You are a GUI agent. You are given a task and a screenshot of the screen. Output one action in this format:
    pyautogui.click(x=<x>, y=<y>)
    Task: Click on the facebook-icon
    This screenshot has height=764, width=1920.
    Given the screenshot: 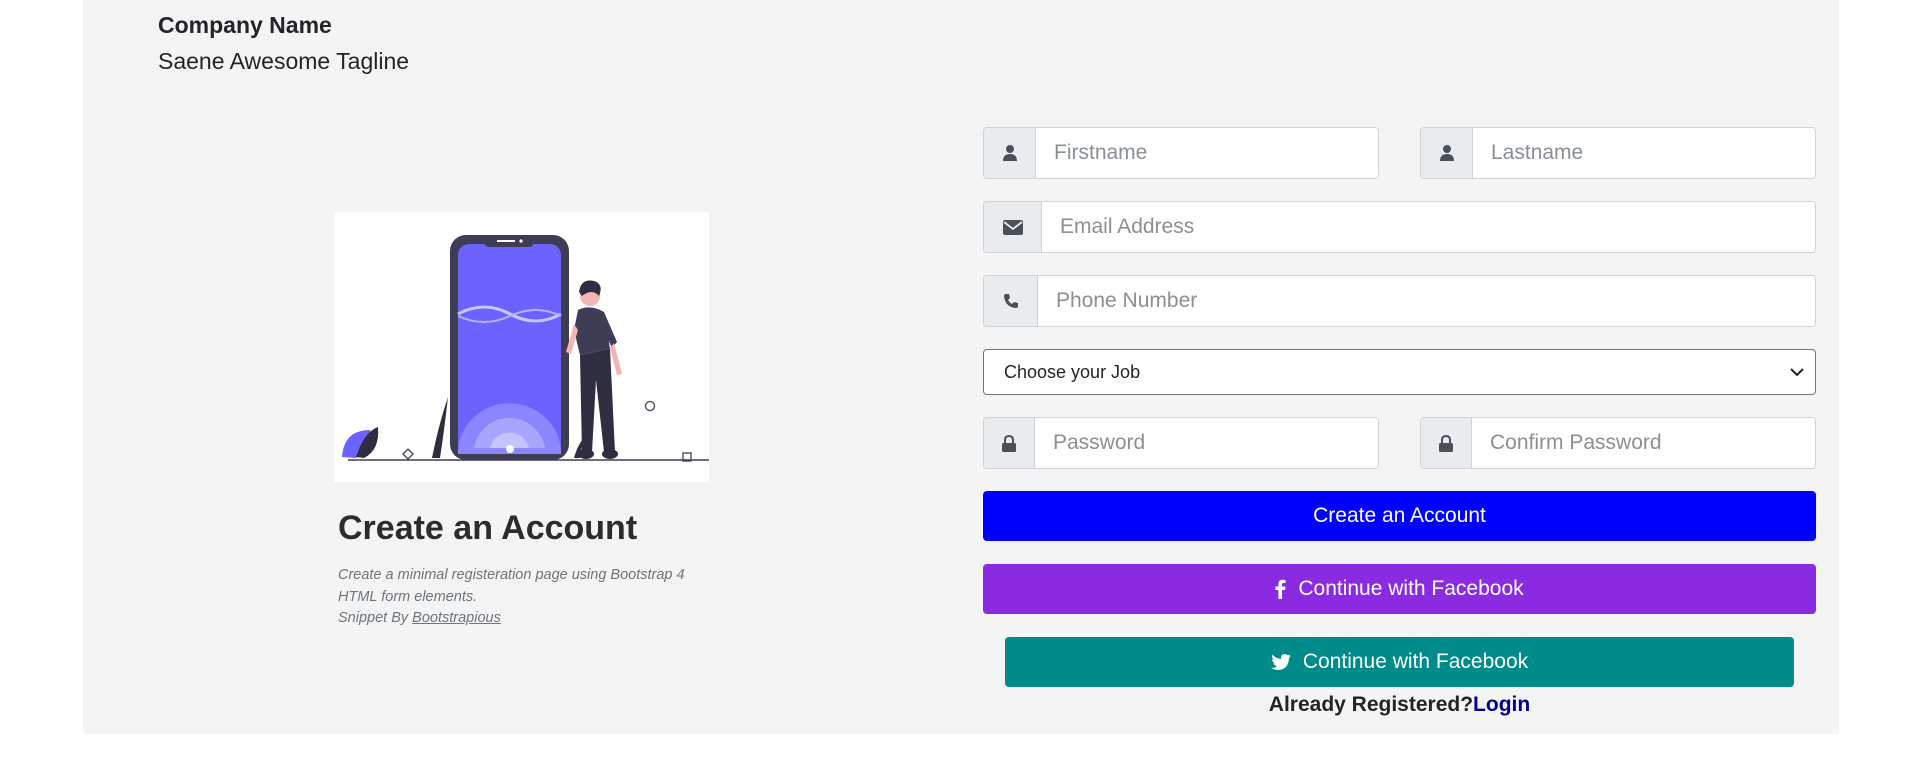 What is the action you would take?
    pyautogui.click(x=1280, y=589)
    